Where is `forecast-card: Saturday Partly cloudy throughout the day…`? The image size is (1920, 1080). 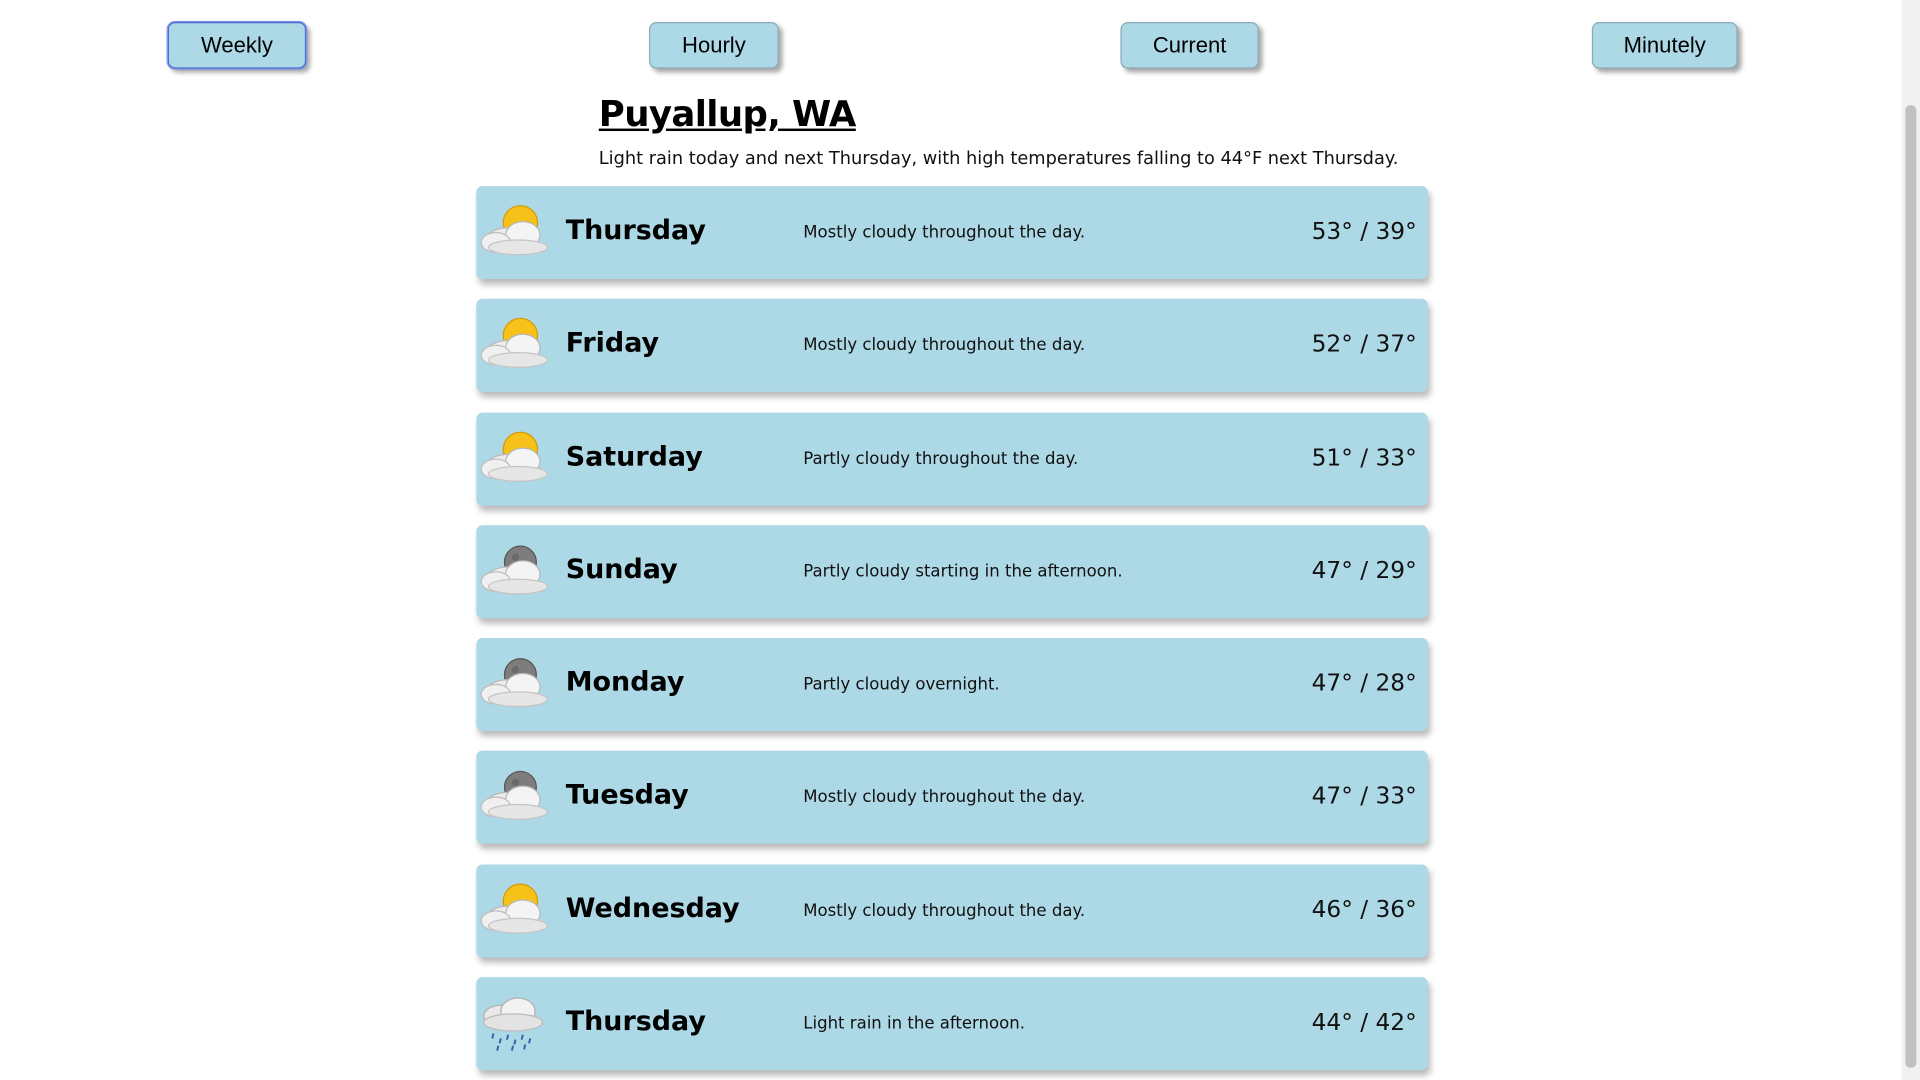 forecast-card: Saturday Partly cloudy throughout the day… is located at coordinates (952, 459).